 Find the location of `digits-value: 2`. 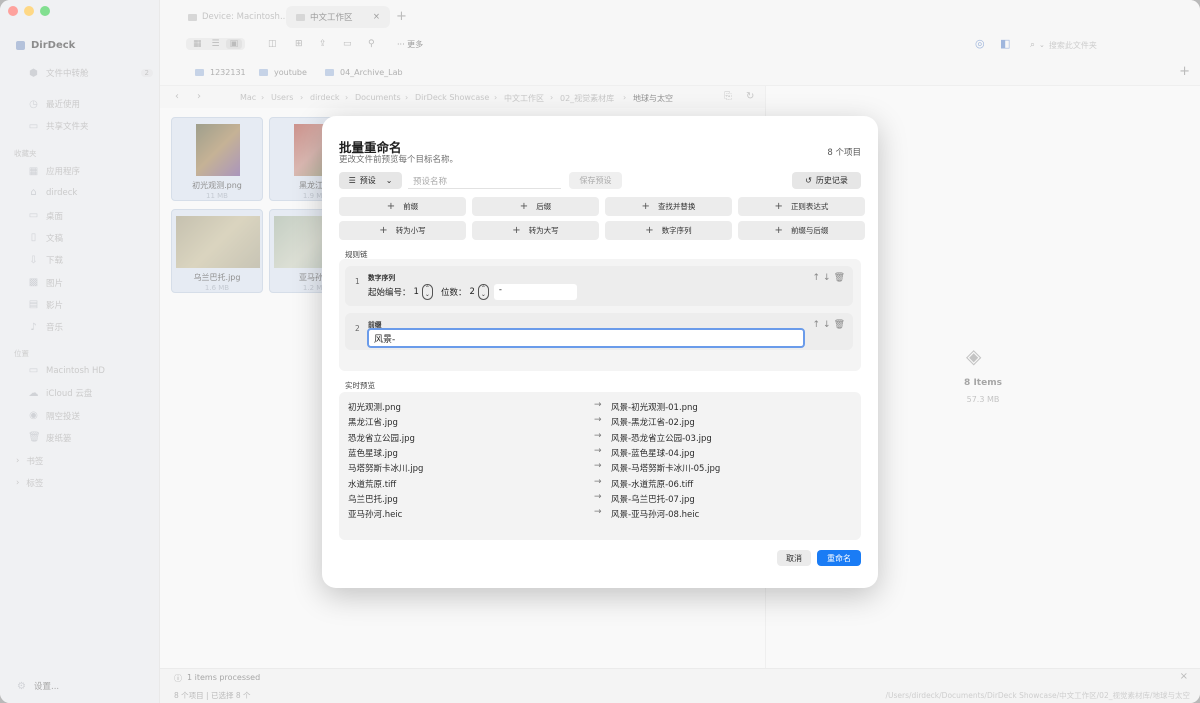

digits-value: 2 is located at coordinates (472, 292).